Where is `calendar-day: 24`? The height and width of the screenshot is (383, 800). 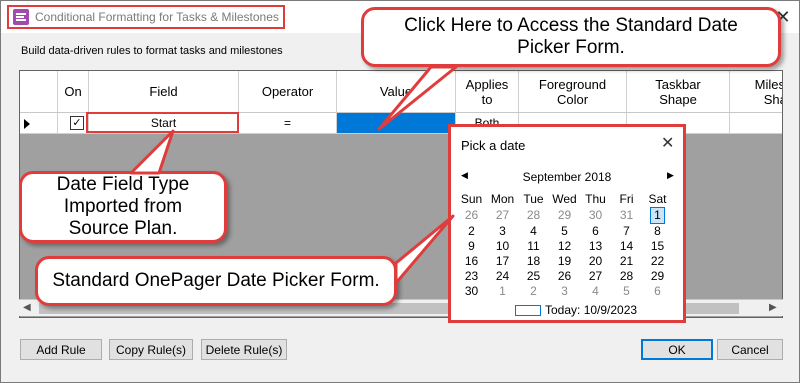
calendar-day: 24 is located at coordinates (502, 276).